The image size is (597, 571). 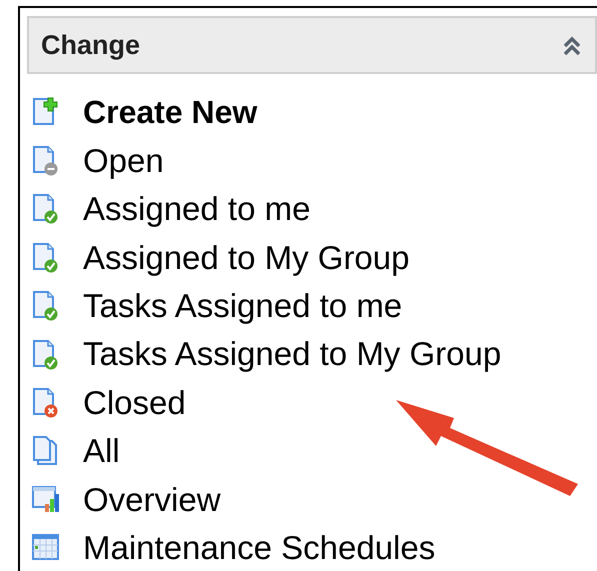 I want to click on menu-link: Create New, so click(x=170, y=112).